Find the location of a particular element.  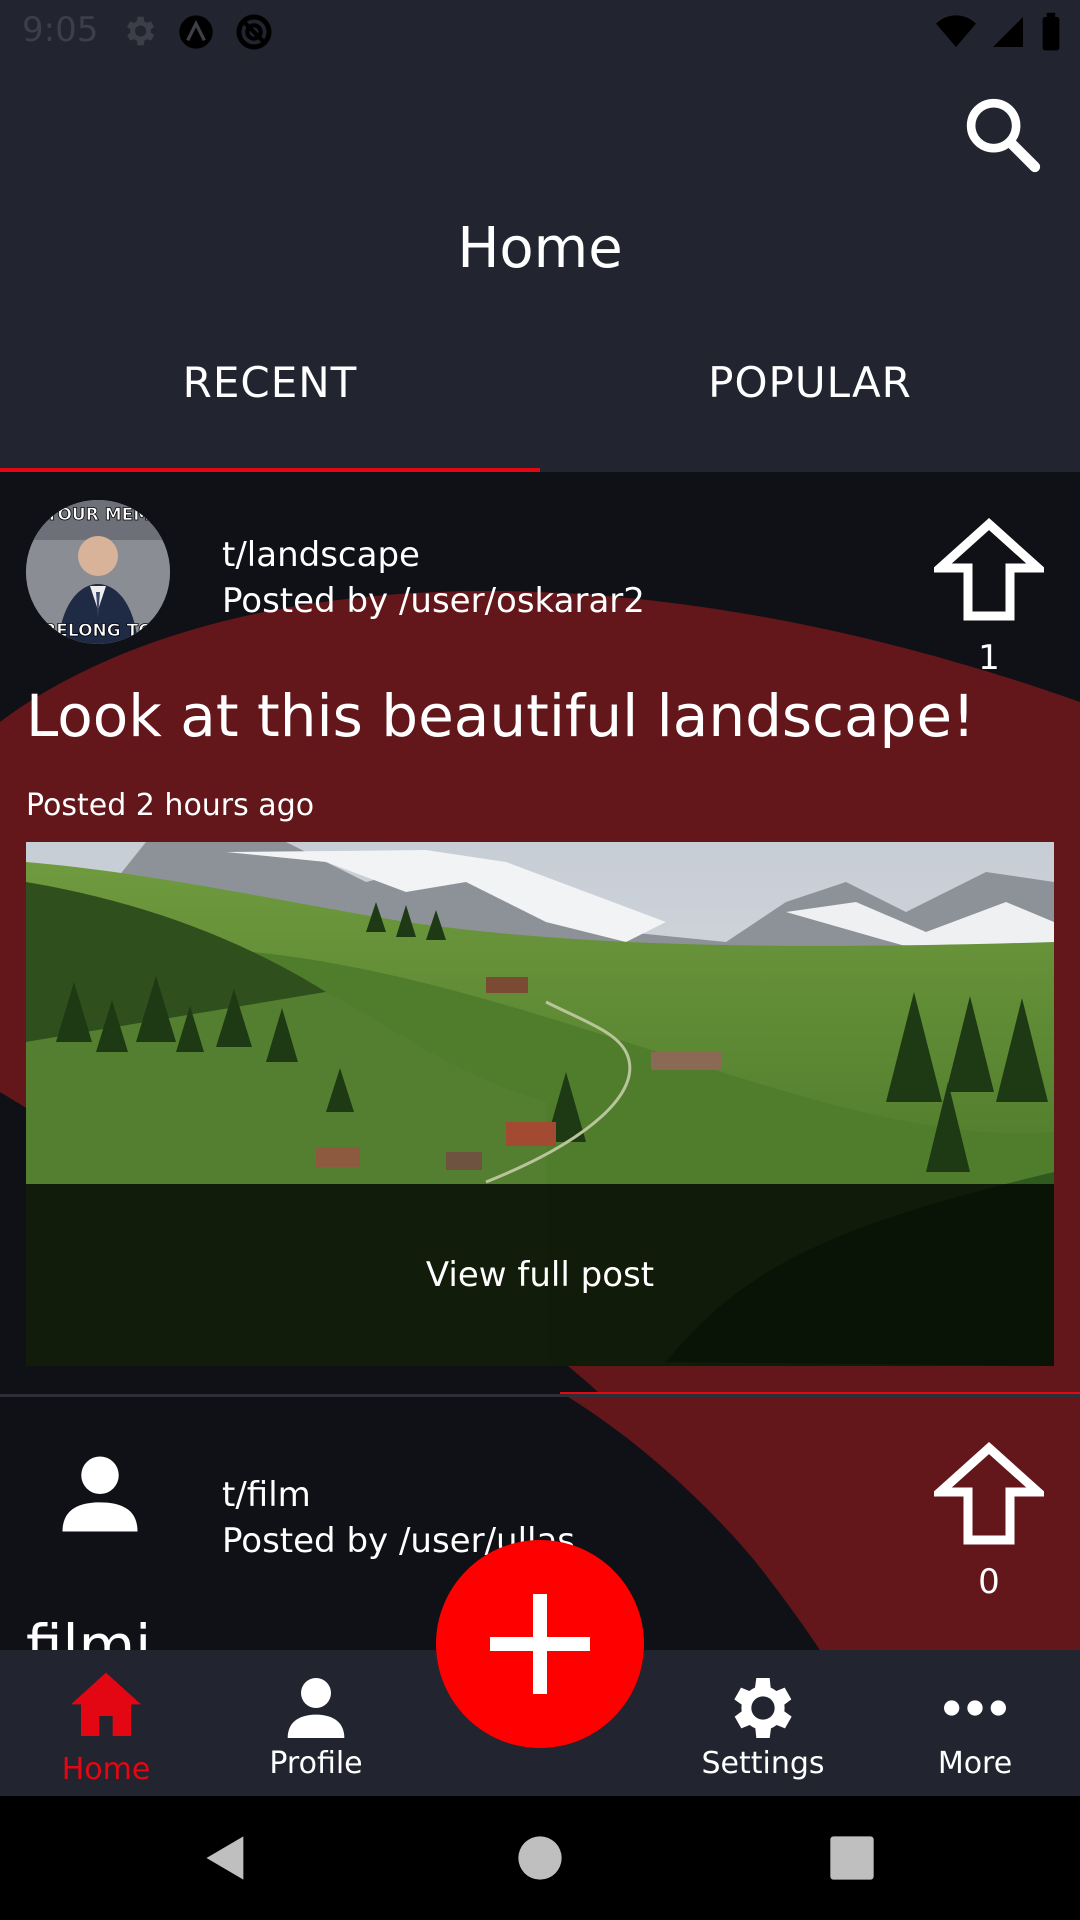

post-timestamp: Posted 2 hours ago is located at coordinates (170, 805).